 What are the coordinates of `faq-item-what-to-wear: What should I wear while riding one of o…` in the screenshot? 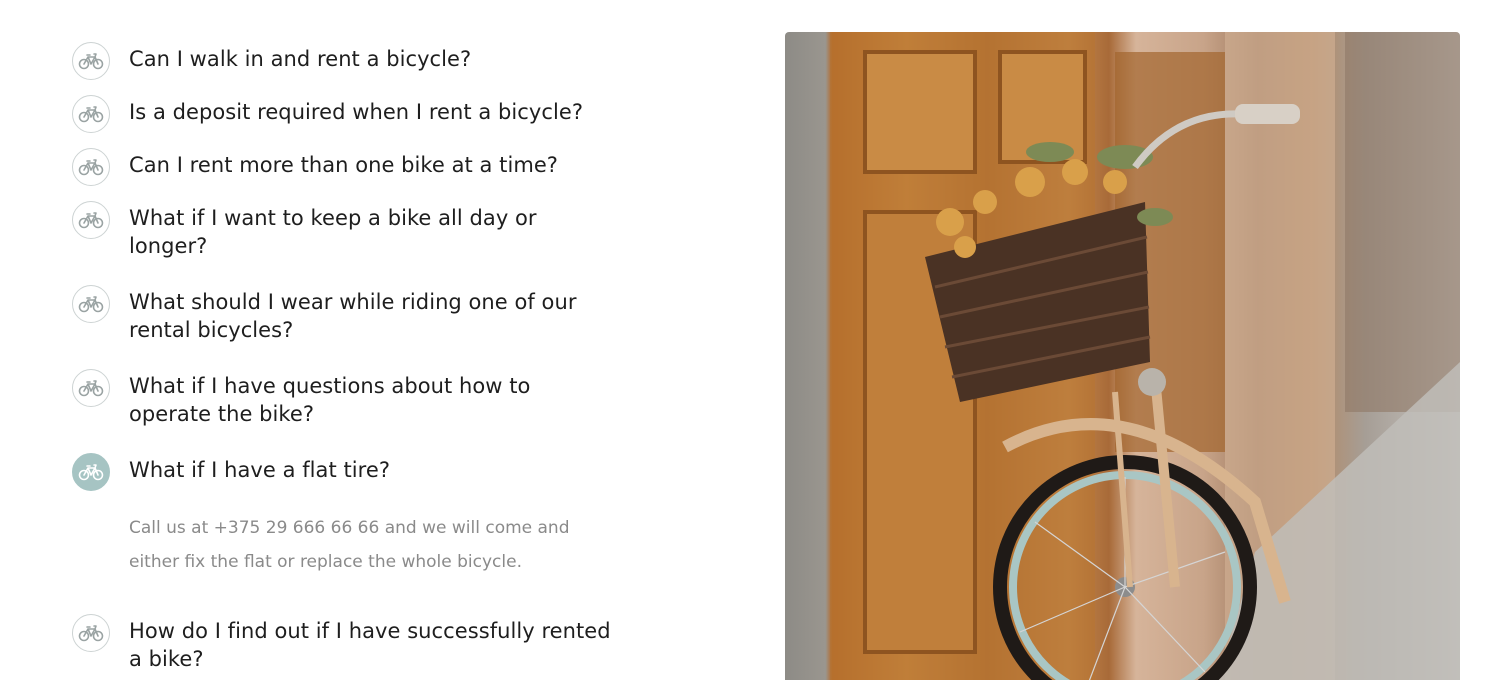 It's located at (352, 314).